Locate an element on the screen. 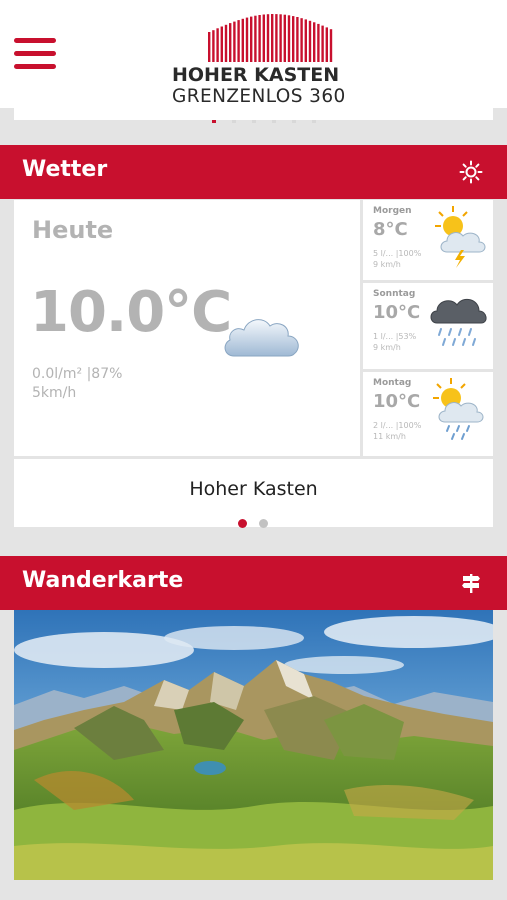 Image resolution: width=507 pixels, height=900 pixels. sun-cloud-rain-icon is located at coordinates (458, 409).